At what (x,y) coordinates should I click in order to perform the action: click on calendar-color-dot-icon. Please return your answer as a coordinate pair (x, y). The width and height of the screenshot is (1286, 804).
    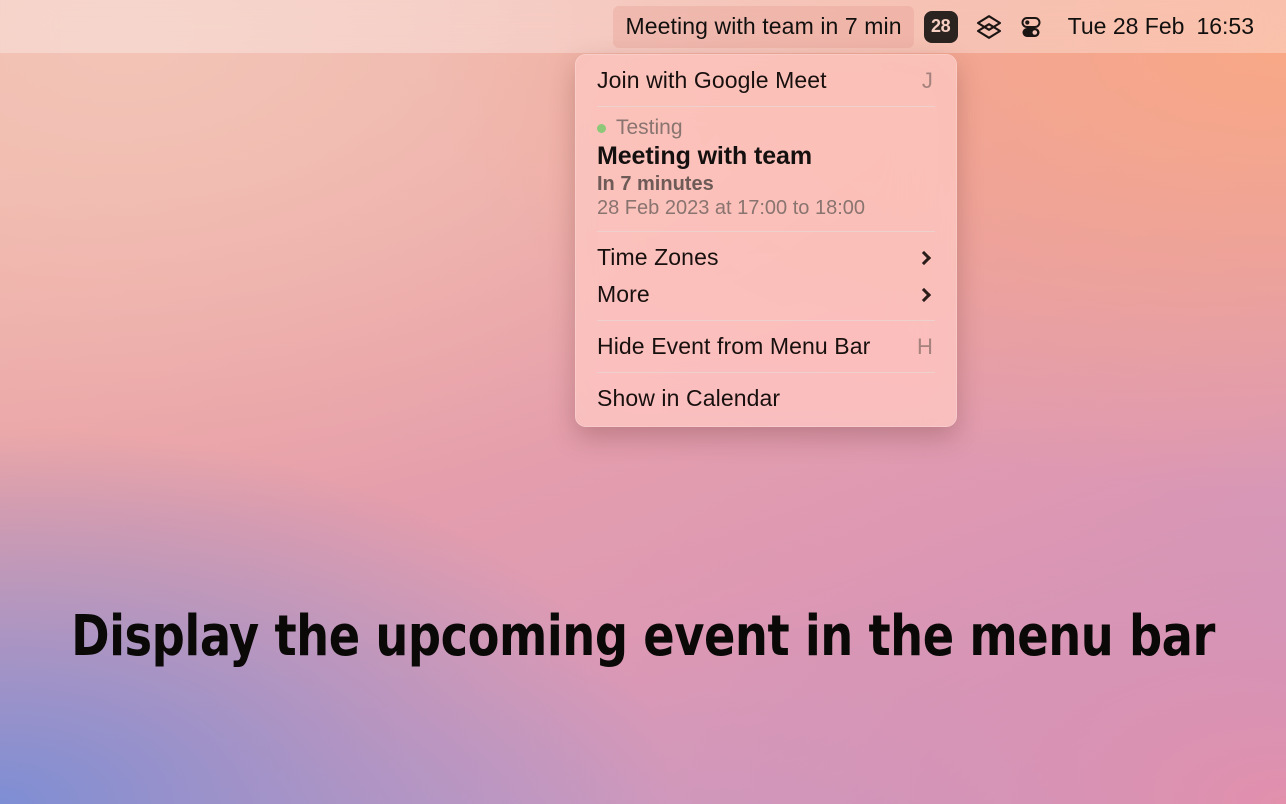
    Looking at the image, I should click on (601, 128).